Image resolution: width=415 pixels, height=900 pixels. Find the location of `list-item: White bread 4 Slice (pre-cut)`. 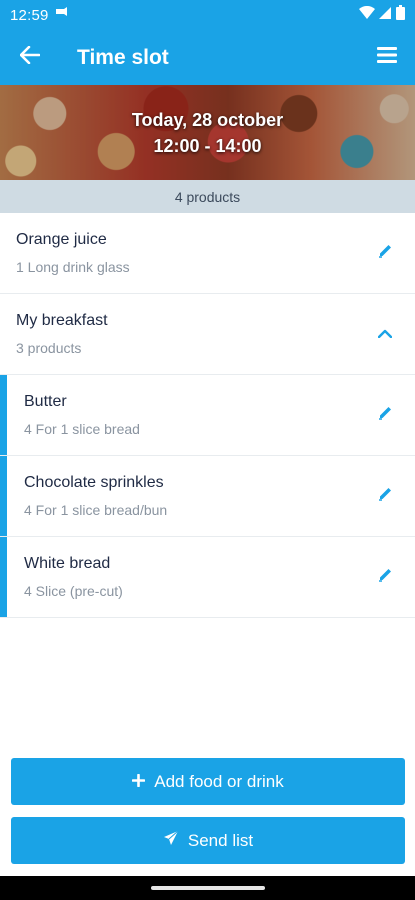

list-item: White bread 4 Slice (pre-cut) is located at coordinates (207, 577).